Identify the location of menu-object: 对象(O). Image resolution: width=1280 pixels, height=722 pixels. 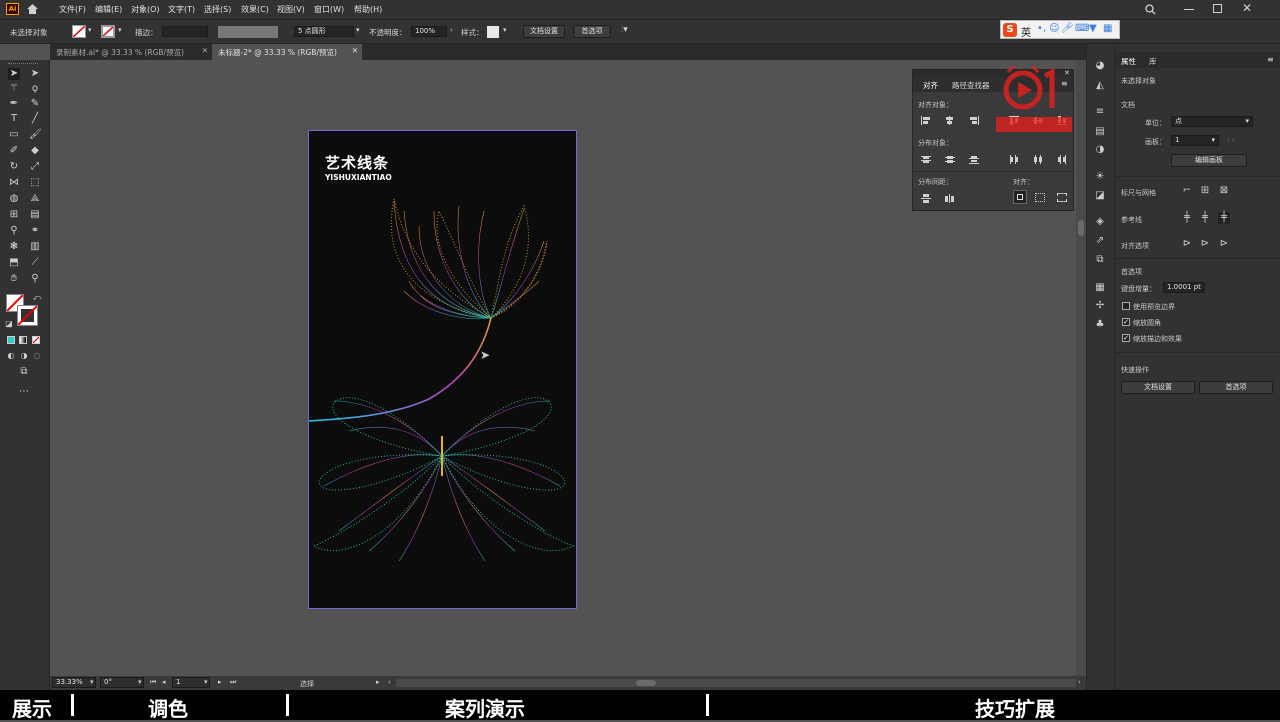
(145, 9).